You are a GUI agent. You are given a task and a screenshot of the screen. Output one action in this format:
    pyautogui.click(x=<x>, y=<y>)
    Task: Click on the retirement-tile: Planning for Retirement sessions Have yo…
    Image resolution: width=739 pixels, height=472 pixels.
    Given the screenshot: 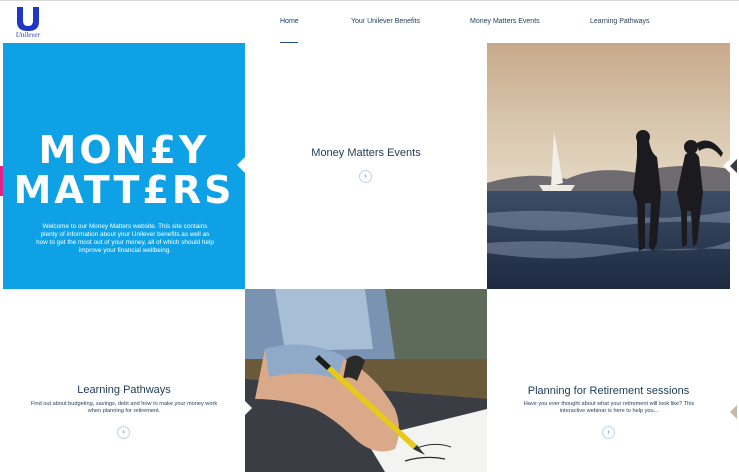 What is the action you would take?
    pyautogui.click(x=608, y=380)
    